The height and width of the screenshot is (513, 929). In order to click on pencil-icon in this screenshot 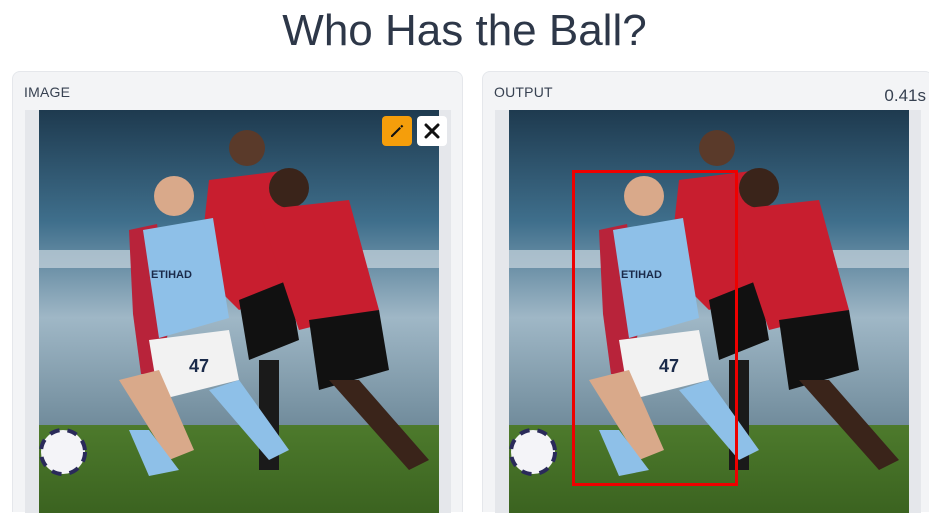, I will do `click(397, 130)`.